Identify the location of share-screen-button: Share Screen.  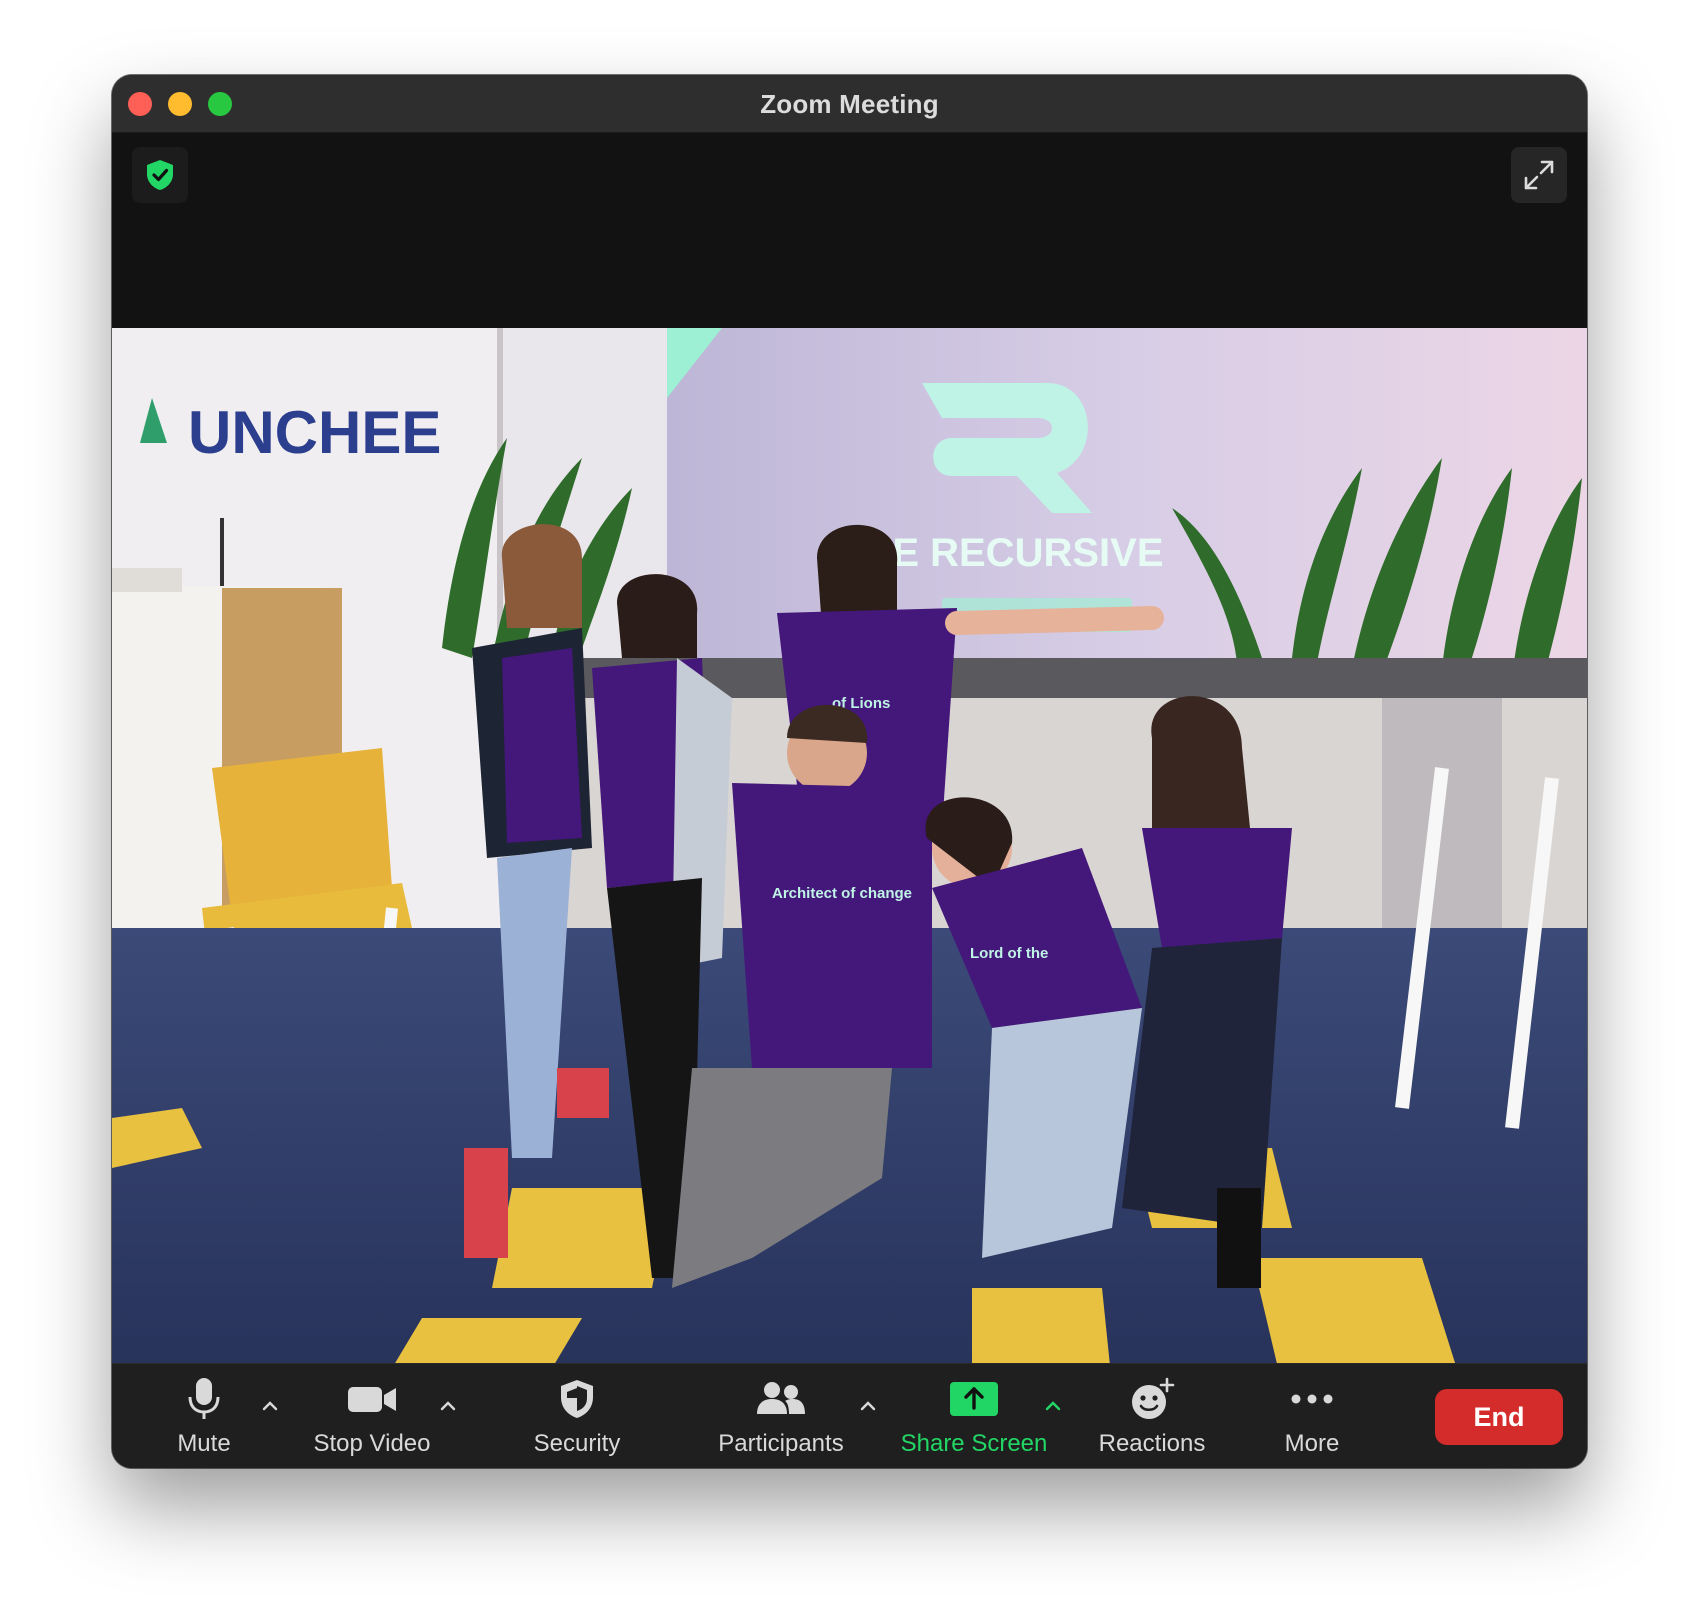
(974, 1419).